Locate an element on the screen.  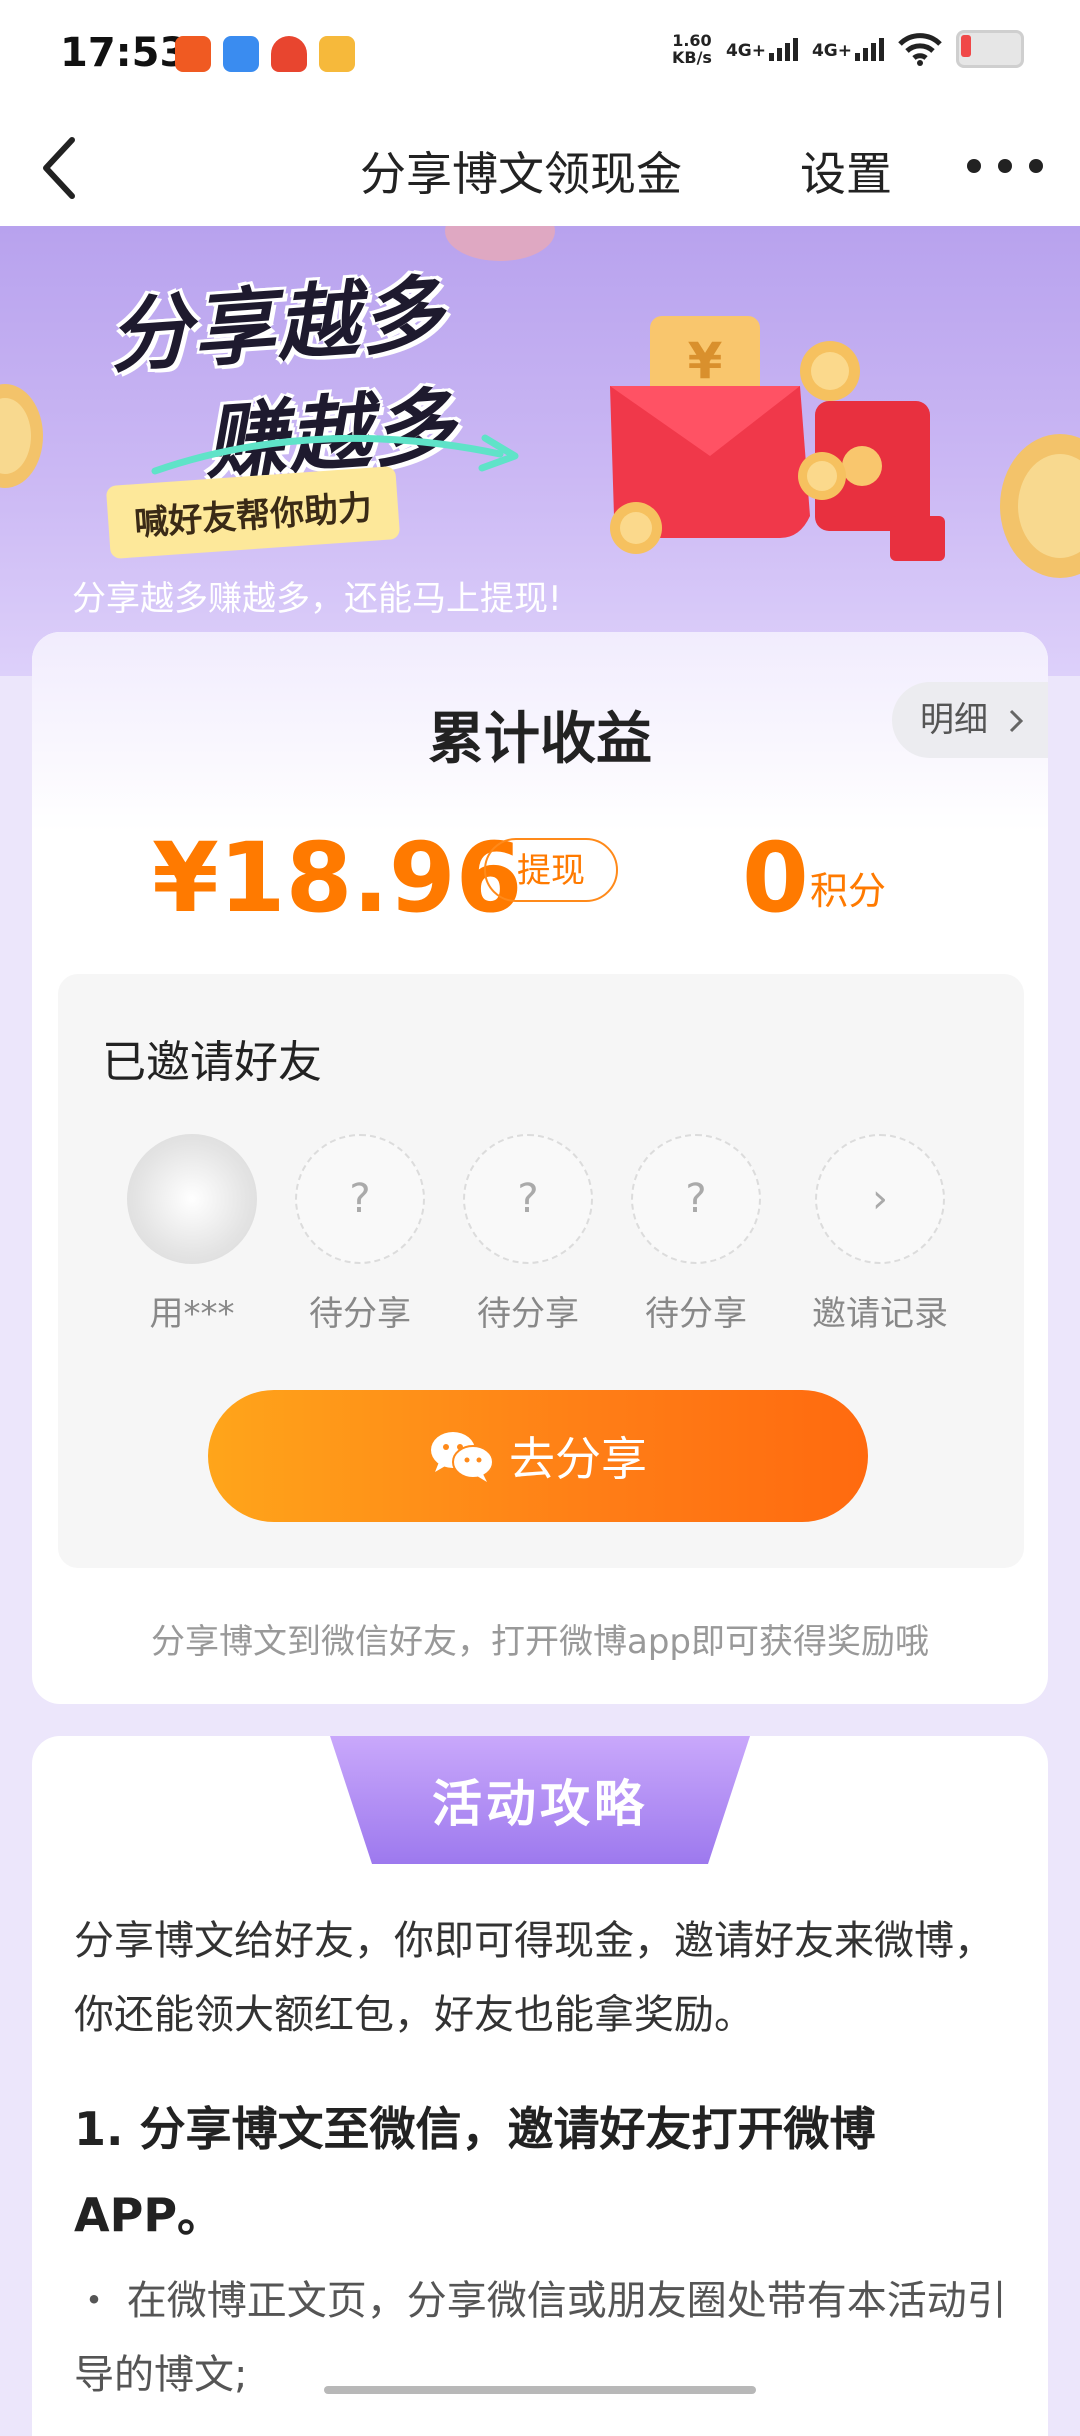
detail-label: 明细 is located at coordinates (954, 720).